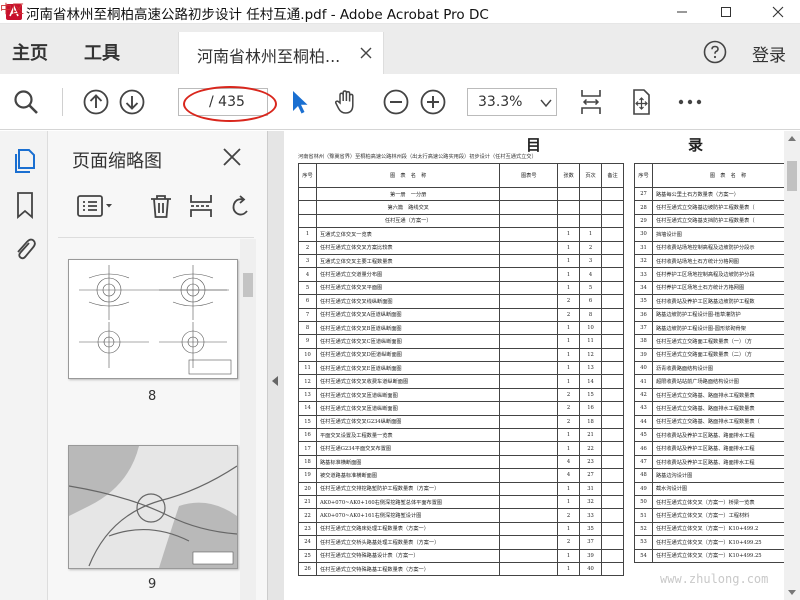 The image size is (800, 600). What do you see at coordinates (461, 569) in the screenshot?
I see `table-row: 26 任村互通式立交特殊路基工程数量表（方案一） 1 40` at bounding box center [461, 569].